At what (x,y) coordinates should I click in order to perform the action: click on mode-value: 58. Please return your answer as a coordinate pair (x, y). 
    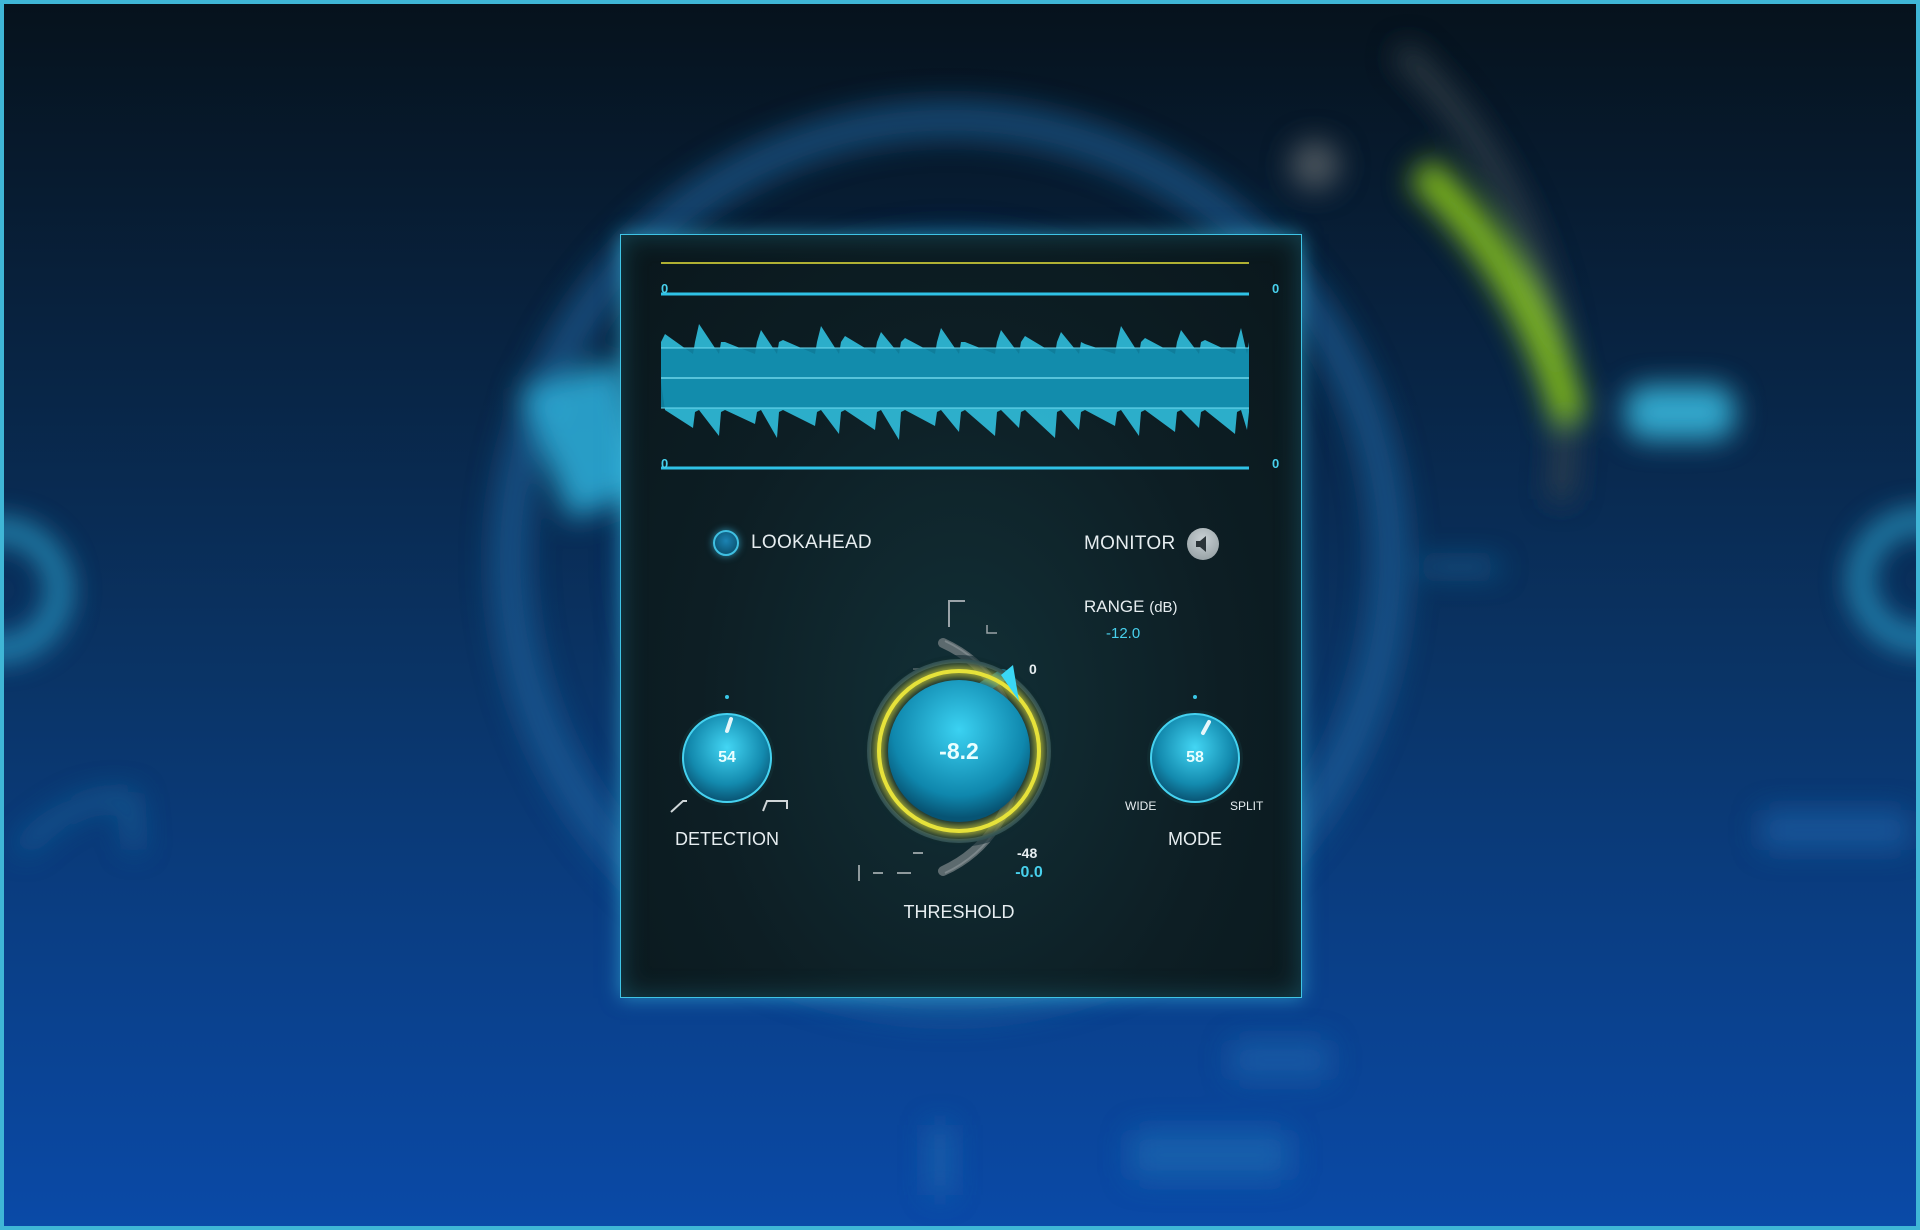
    Looking at the image, I should click on (1195, 757).